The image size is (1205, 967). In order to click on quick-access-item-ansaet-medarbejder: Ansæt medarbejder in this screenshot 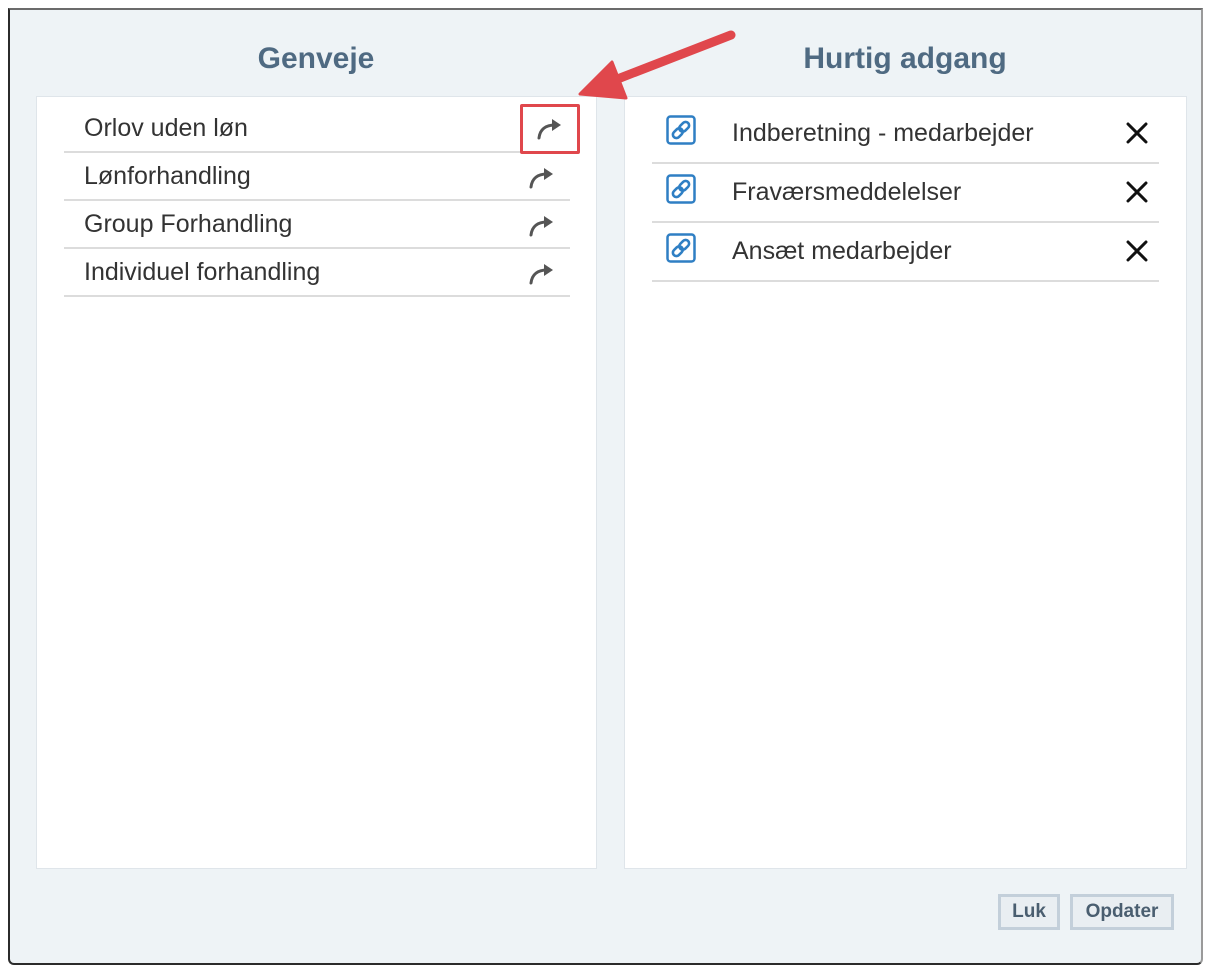, I will do `click(905, 252)`.